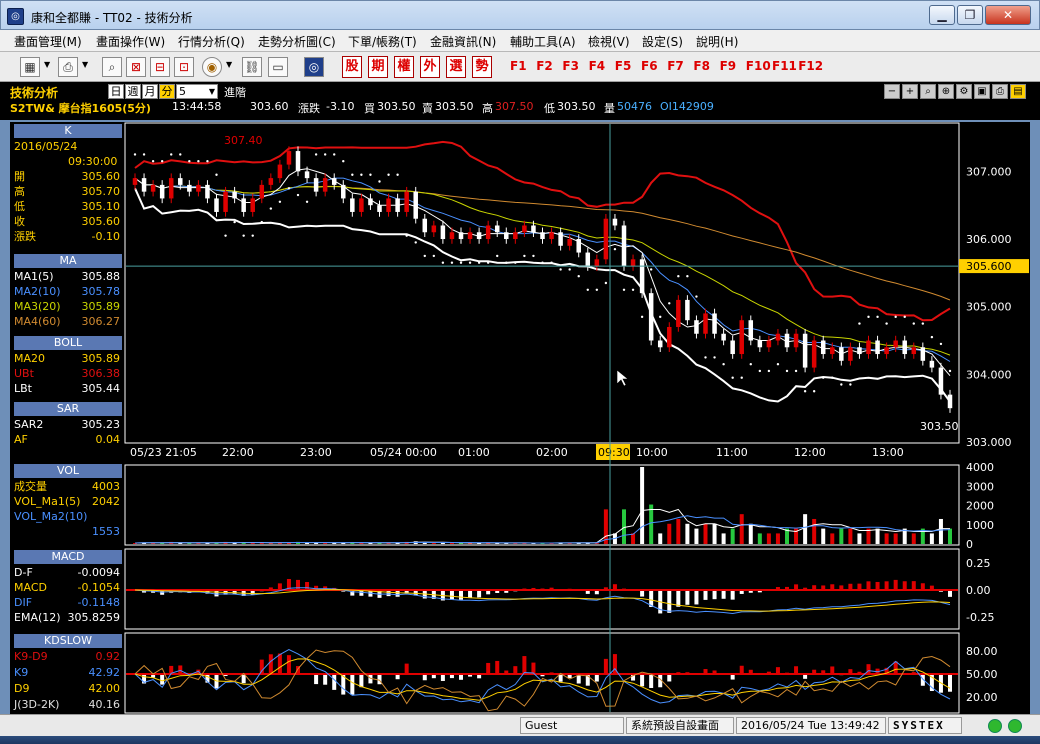 The image size is (1040, 744). Describe the element at coordinates (810, 66) in the screenshot. I see `function-key: F12` at that location.